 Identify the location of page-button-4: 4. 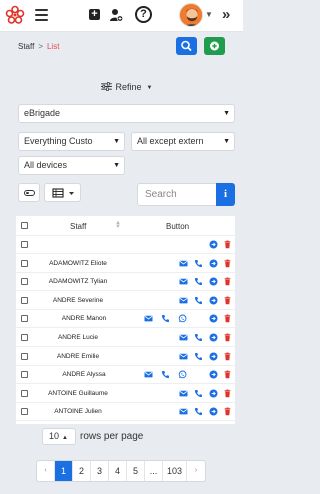
(118, 471).